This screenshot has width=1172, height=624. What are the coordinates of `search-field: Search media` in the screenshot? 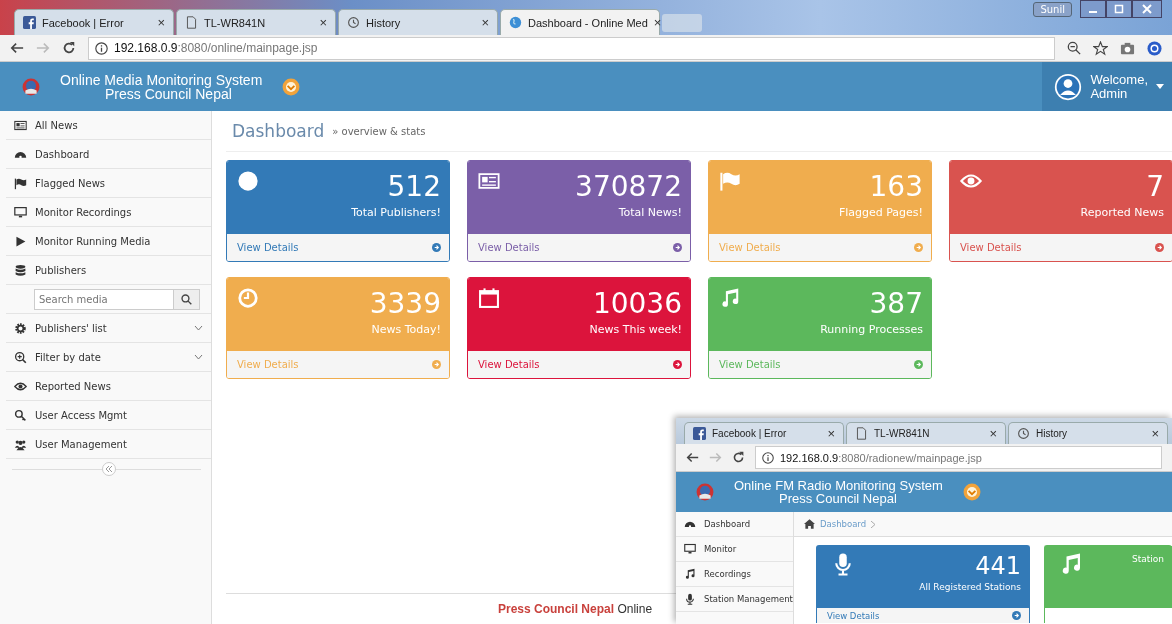 It's located at (104, 299).